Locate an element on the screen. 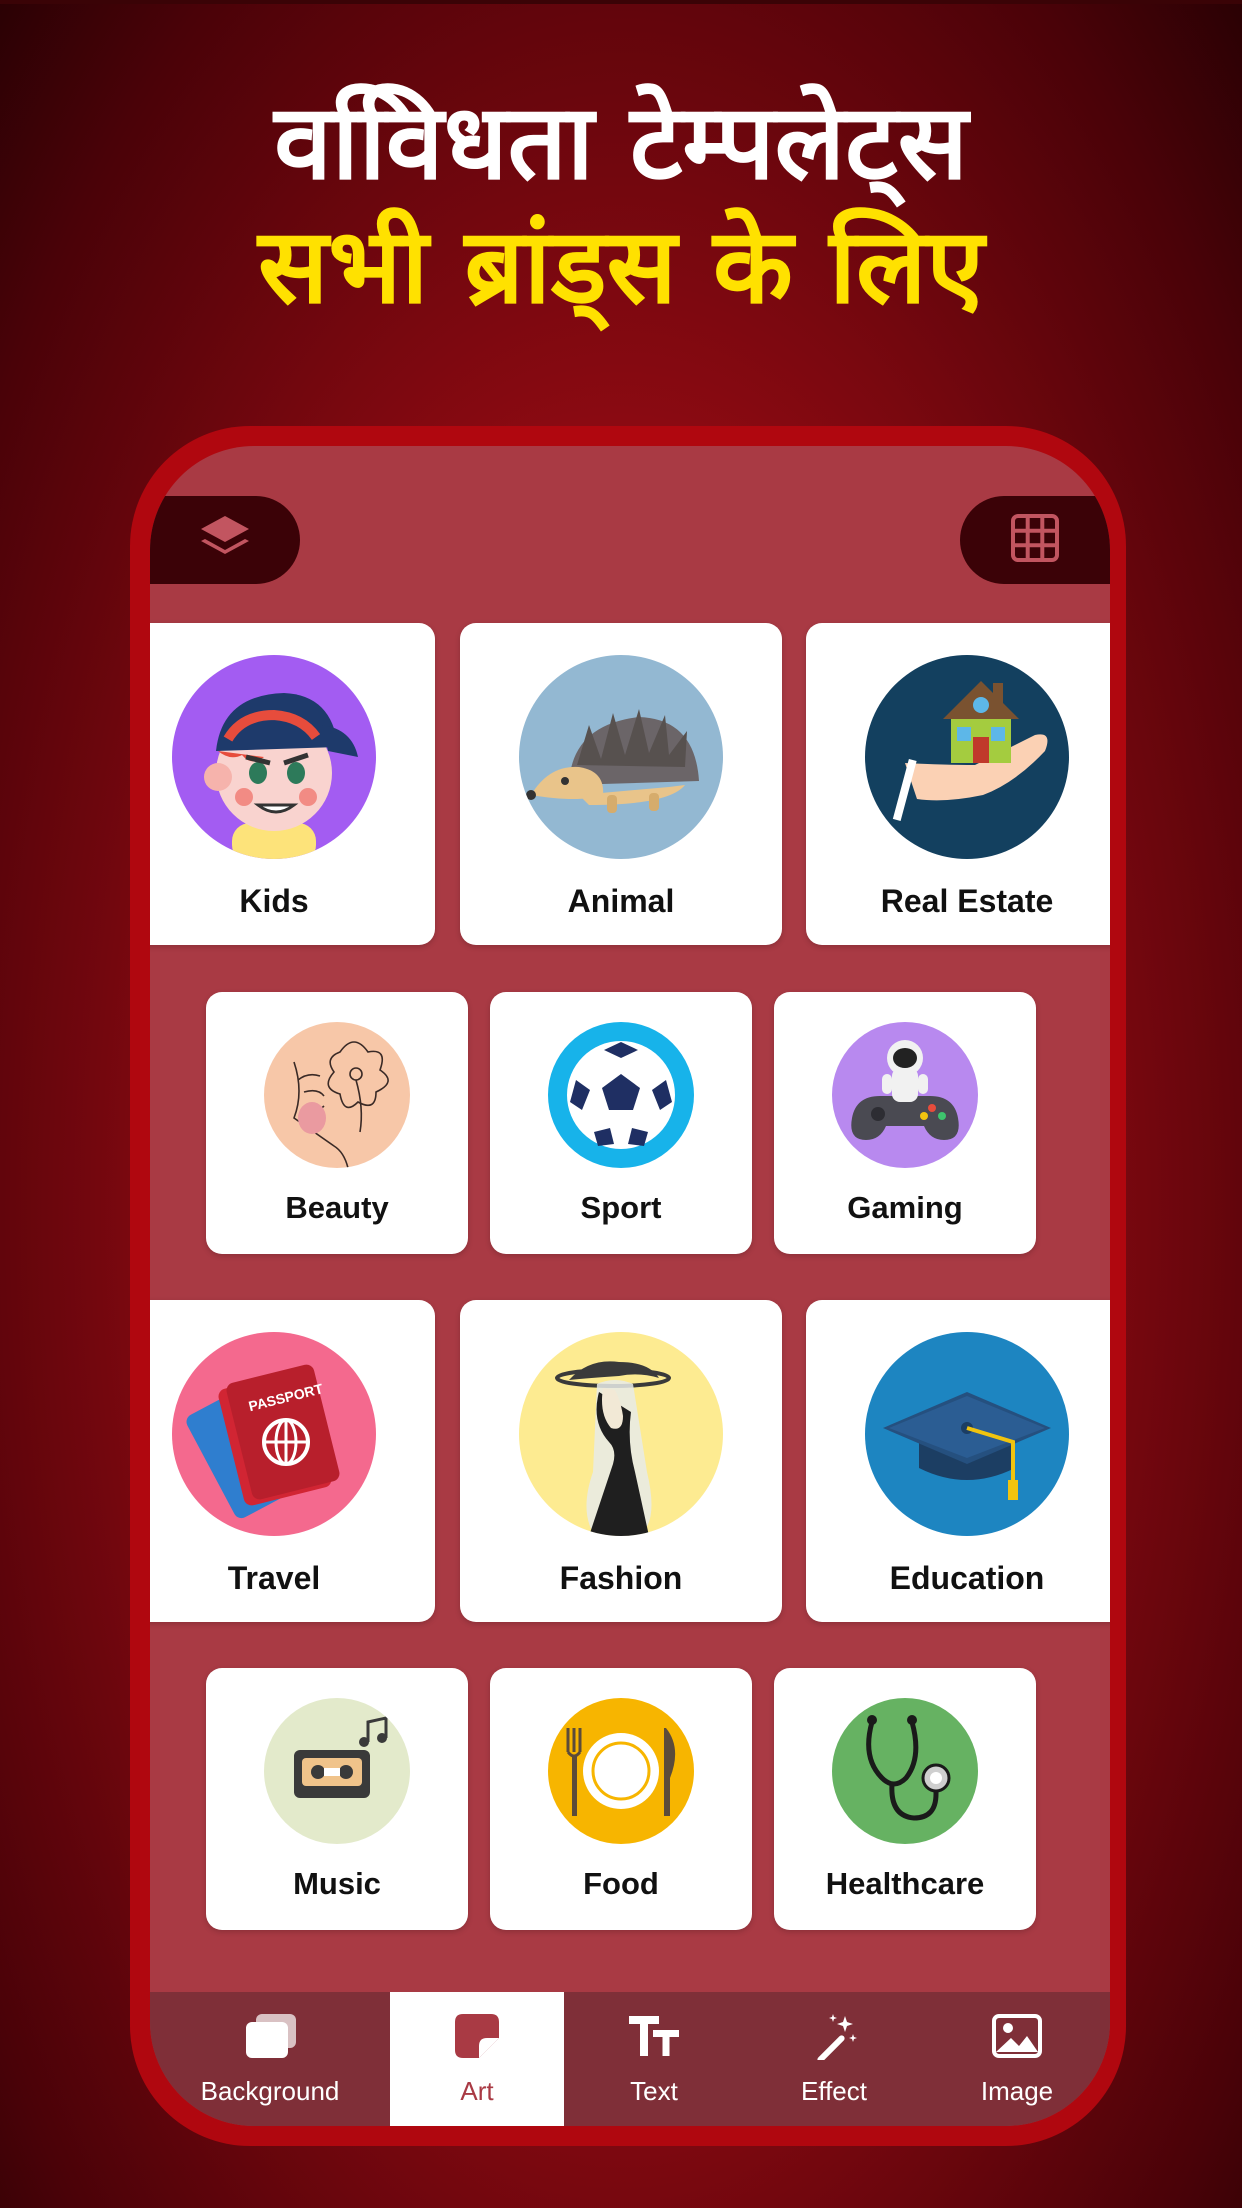  tab-effect: Effect is located at coordinates (834, 2059).